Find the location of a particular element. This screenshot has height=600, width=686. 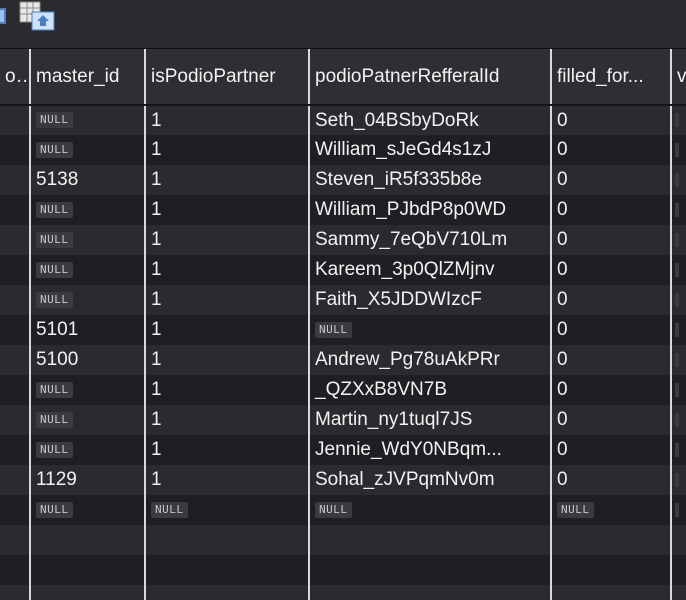

table-row: NULL 1 Seth_04BSbyDoRk 0 is located at coordinates (343, 120).